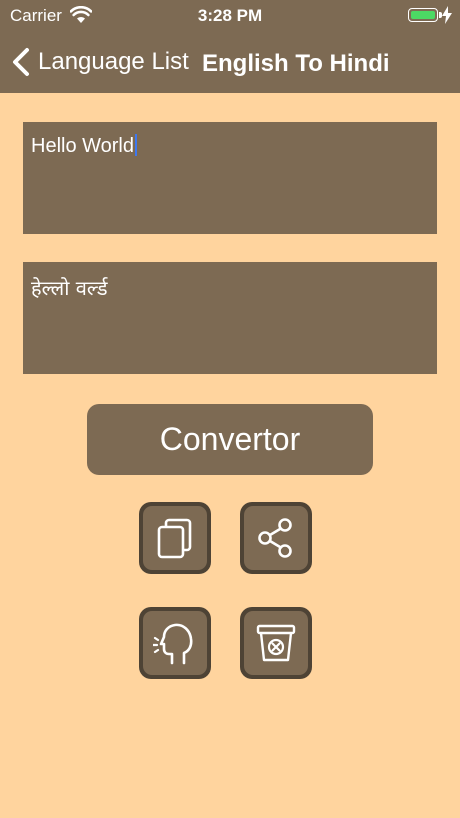 This screenshot has height=818, width=460. What do you see at coordinates (425, 15) in the screenshot?
I see `battery-icon` at bounding box center [425, 15].